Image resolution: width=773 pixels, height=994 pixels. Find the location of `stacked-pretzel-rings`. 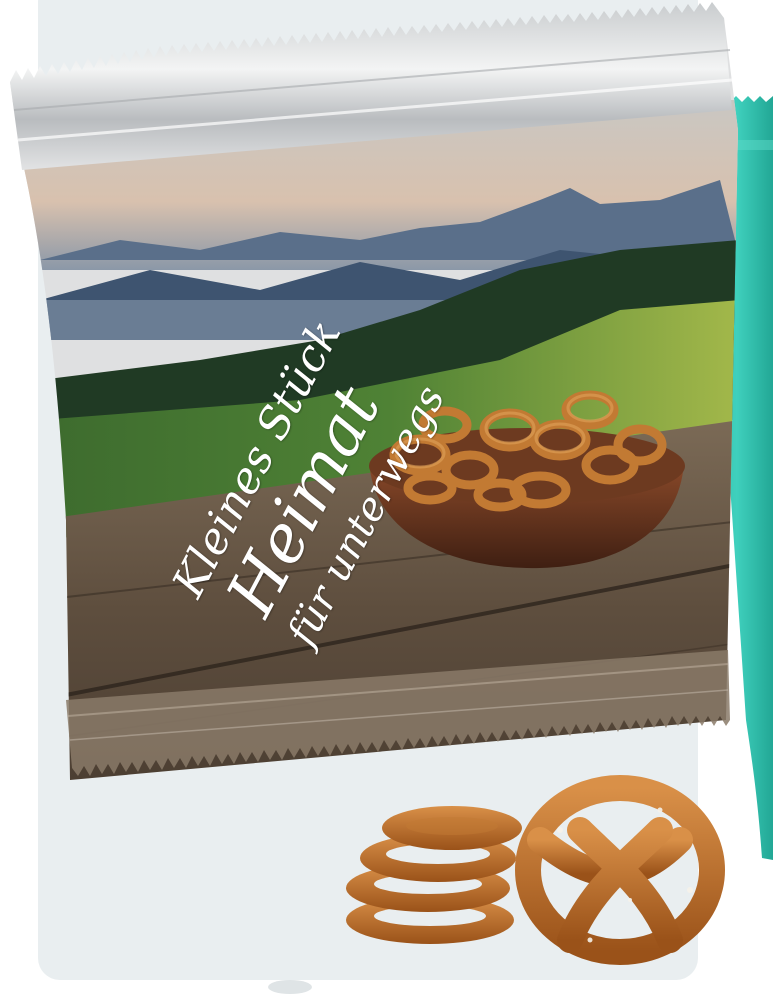

stacked-pretzel-rings is located at coordinates (434, 875).